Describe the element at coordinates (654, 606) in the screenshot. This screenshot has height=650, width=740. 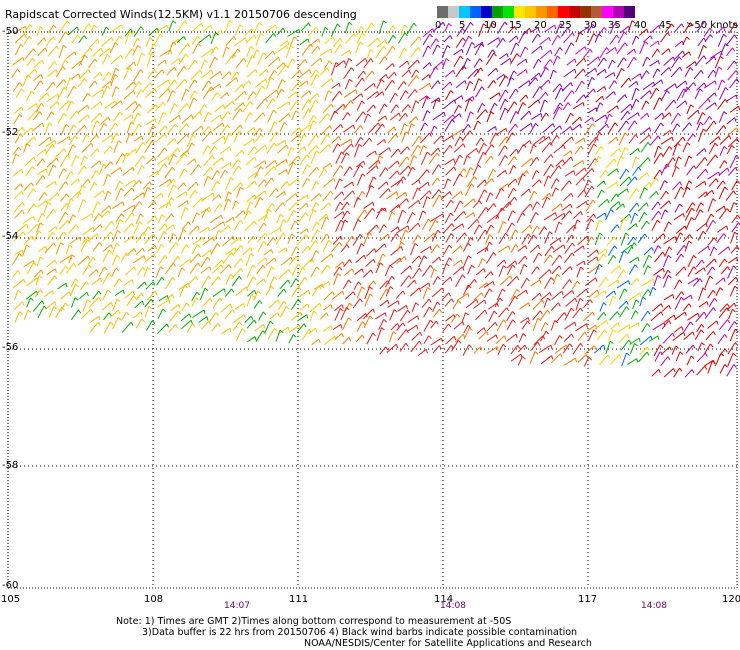
I see `time-label: 14:08` at that location.